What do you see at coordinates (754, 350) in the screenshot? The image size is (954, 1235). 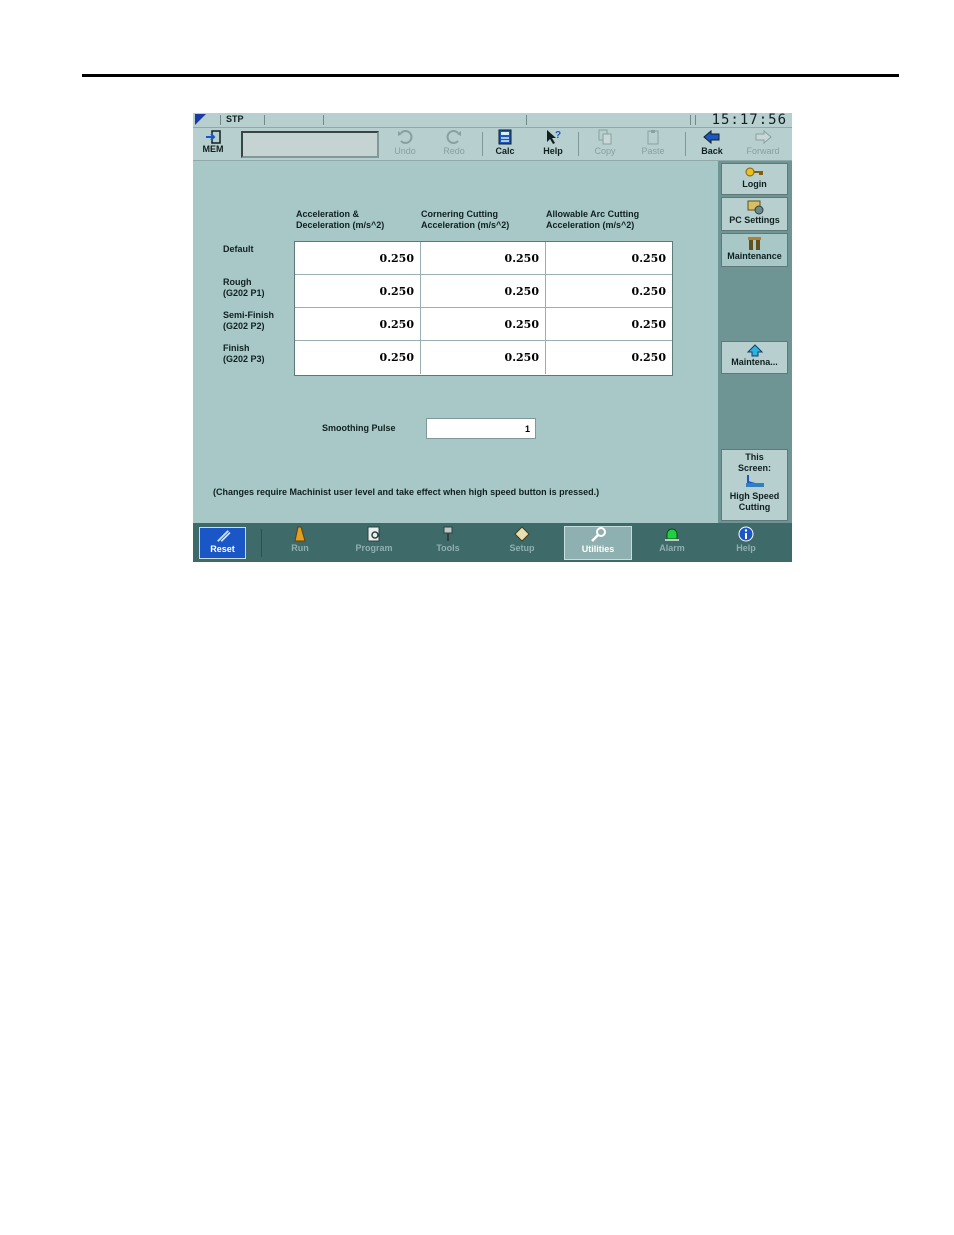 I see `up-arrow-icon` at bounding box center [754, 350].